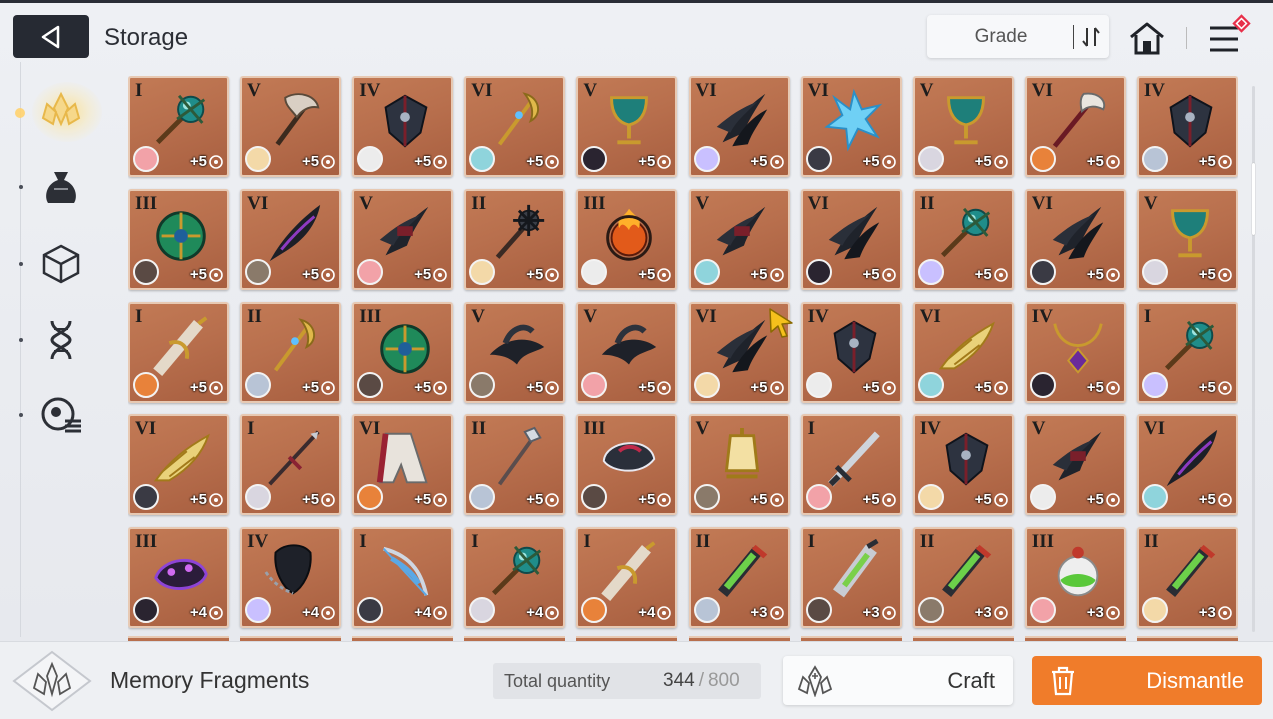 This screenshot has width=1273, height=719. What do you see at coordinates (851, 578) in the screenshot?
I see `item-card: I +3` at bounding box center [851, 578].